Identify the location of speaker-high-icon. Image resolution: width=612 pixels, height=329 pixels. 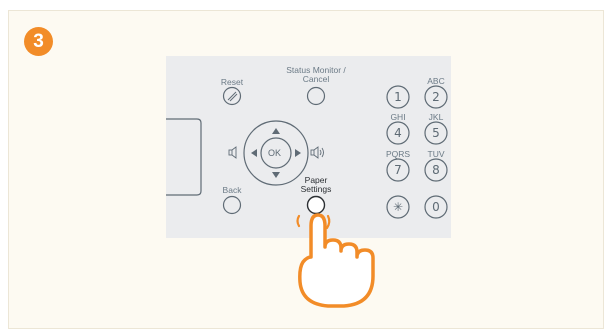
(317, 152).